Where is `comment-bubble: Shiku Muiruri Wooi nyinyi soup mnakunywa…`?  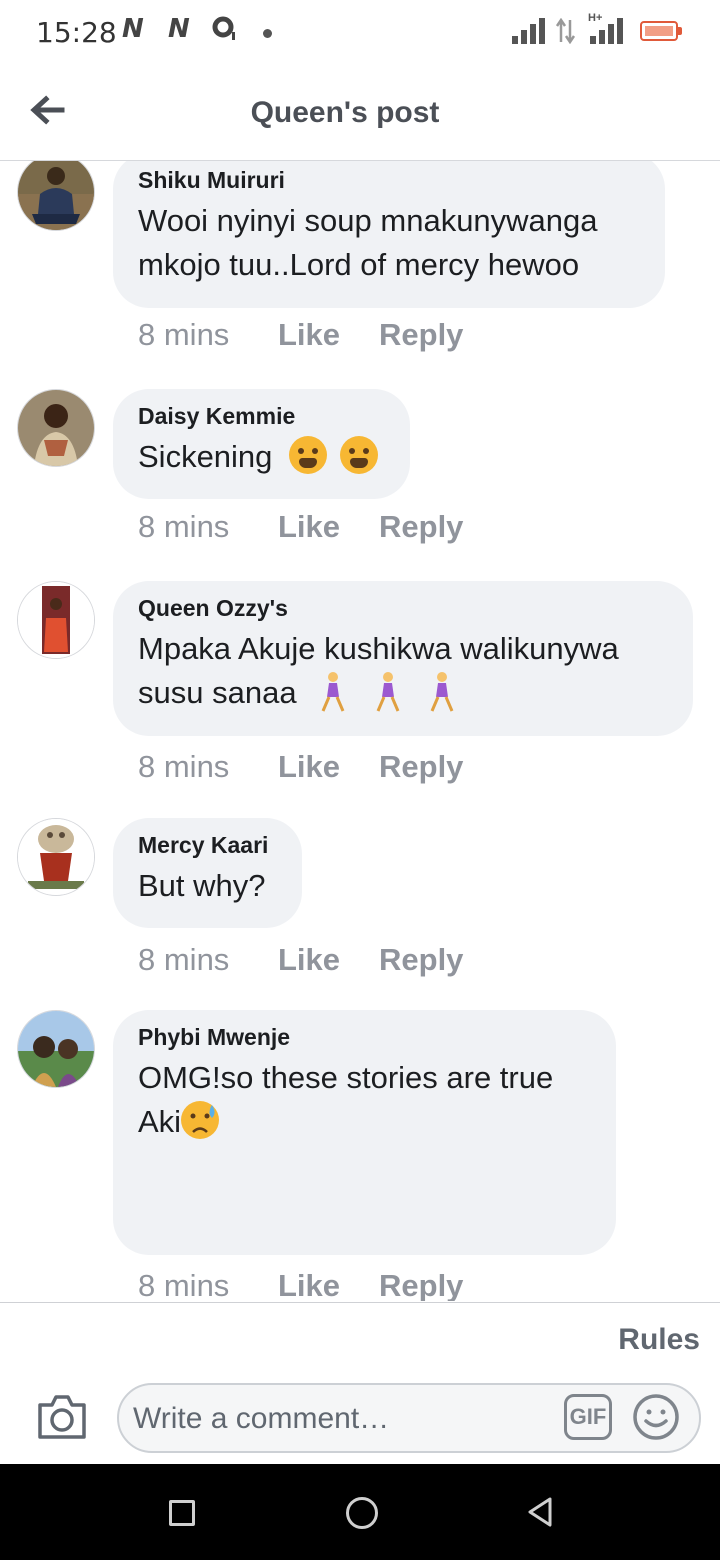
comment-bubble: Shiku Muiruri Wooi nyinyi soup mnakunywa… is located at coordinates (389, 234).